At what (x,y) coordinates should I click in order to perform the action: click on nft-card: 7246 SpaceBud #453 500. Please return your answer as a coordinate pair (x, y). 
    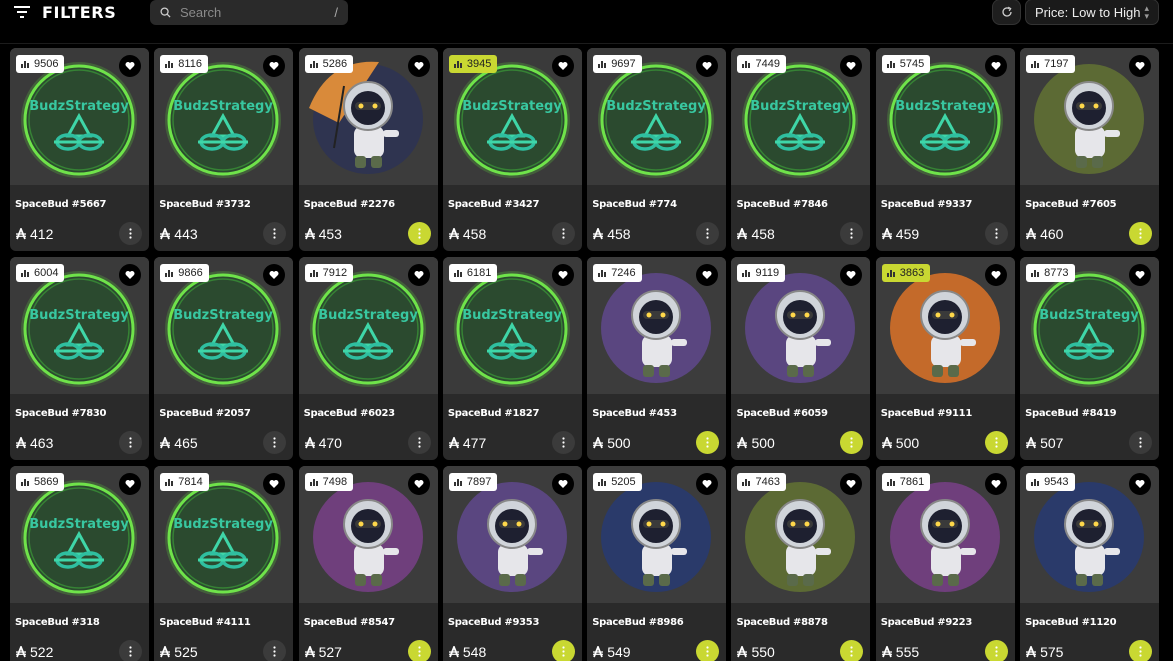
    Looking at the image, I should click on (657, 358).